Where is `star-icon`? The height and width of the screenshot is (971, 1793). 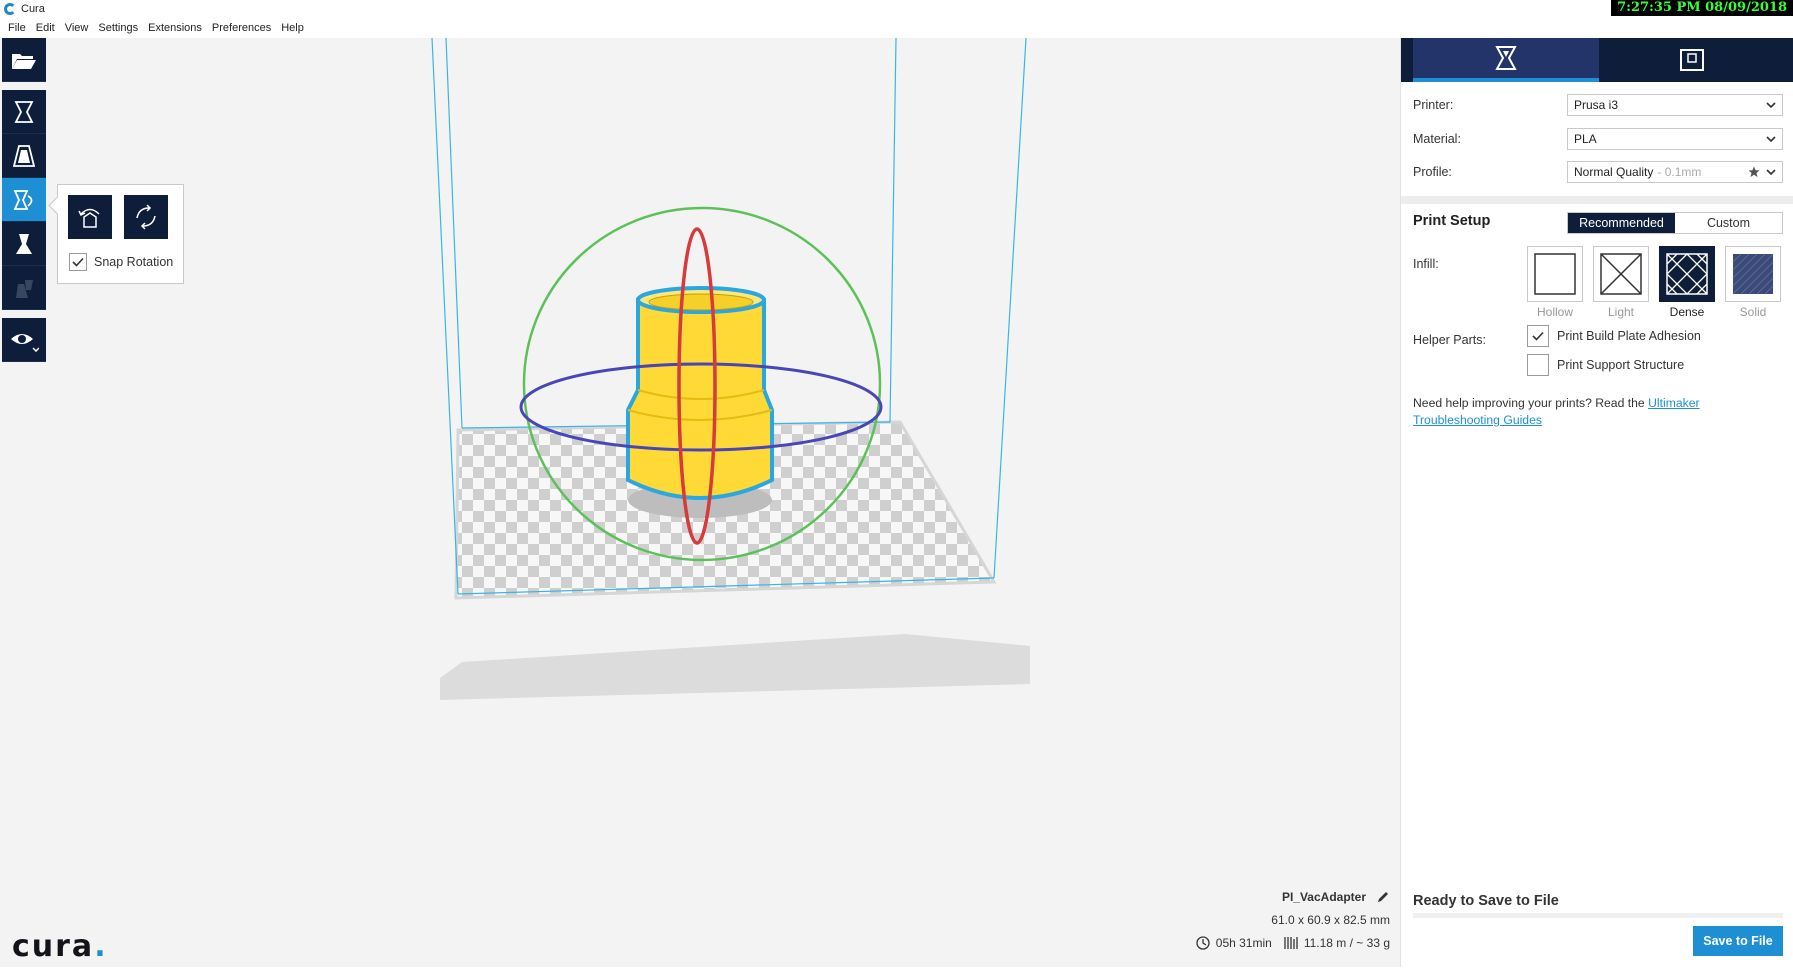
star-icon is located at coordinates (1754, 172).